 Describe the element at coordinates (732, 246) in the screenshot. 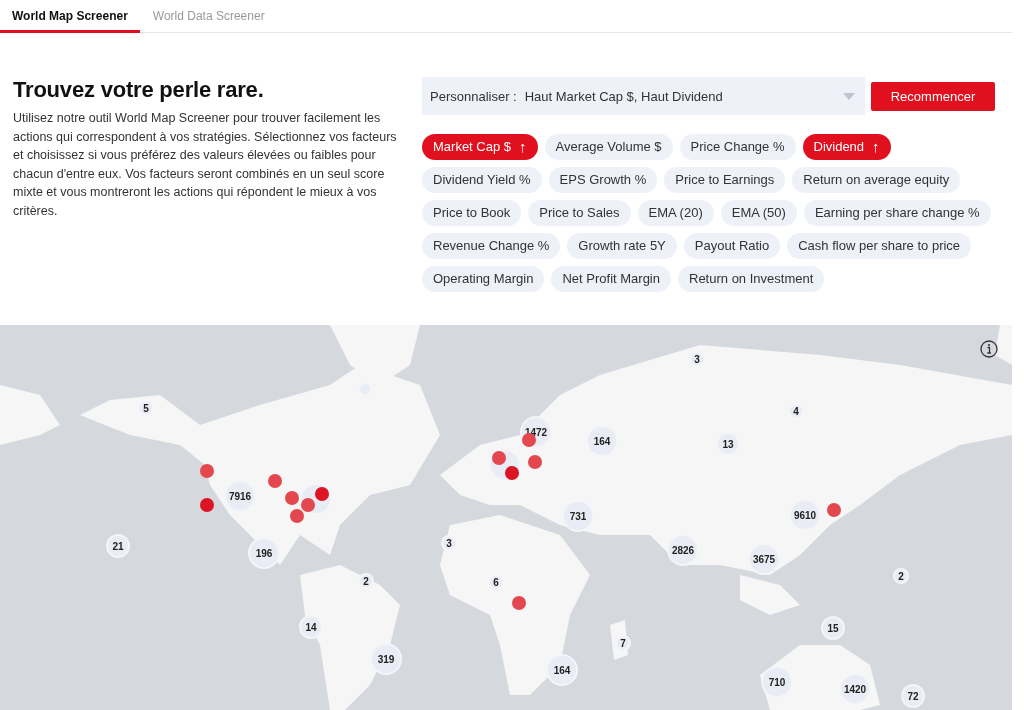

I see `factor-chip: Payout Ratio` at that location.